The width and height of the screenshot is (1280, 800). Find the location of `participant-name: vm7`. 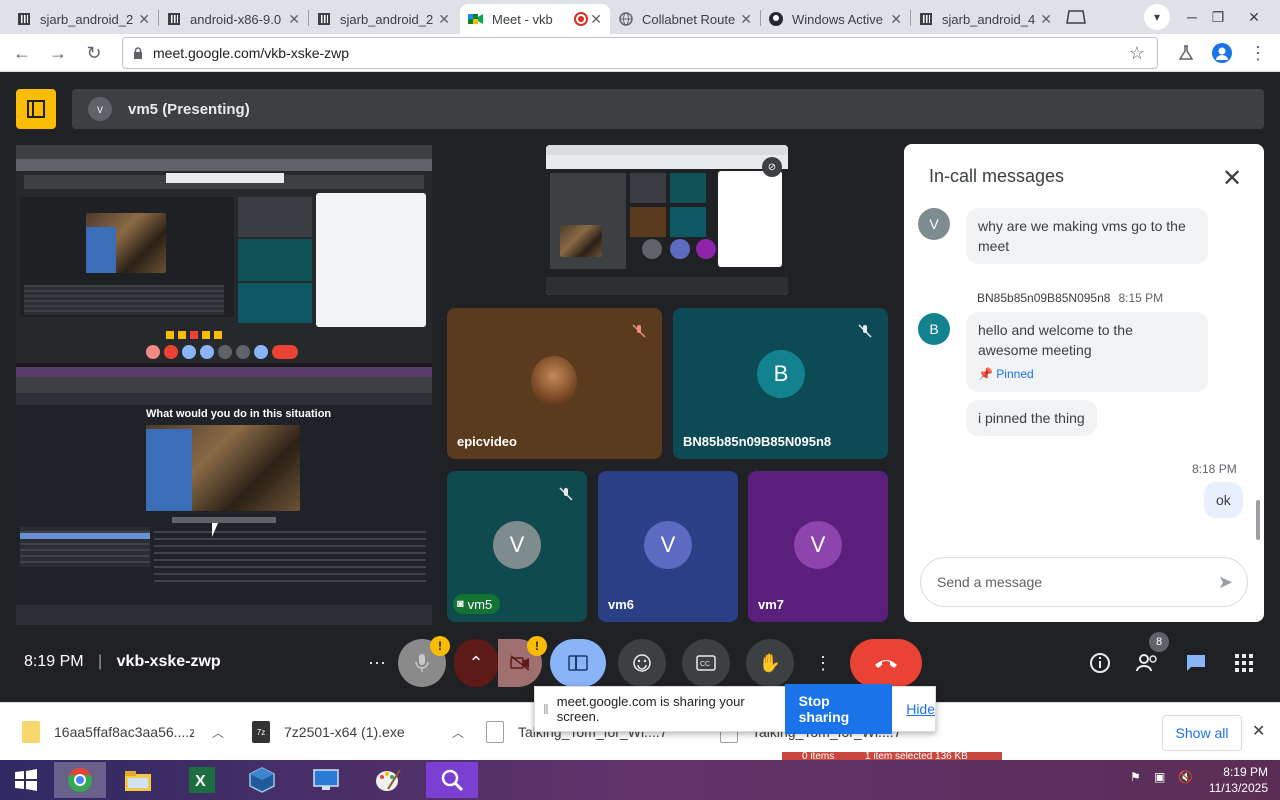

participant-name: vm7 is located at coordinates (771, 604).